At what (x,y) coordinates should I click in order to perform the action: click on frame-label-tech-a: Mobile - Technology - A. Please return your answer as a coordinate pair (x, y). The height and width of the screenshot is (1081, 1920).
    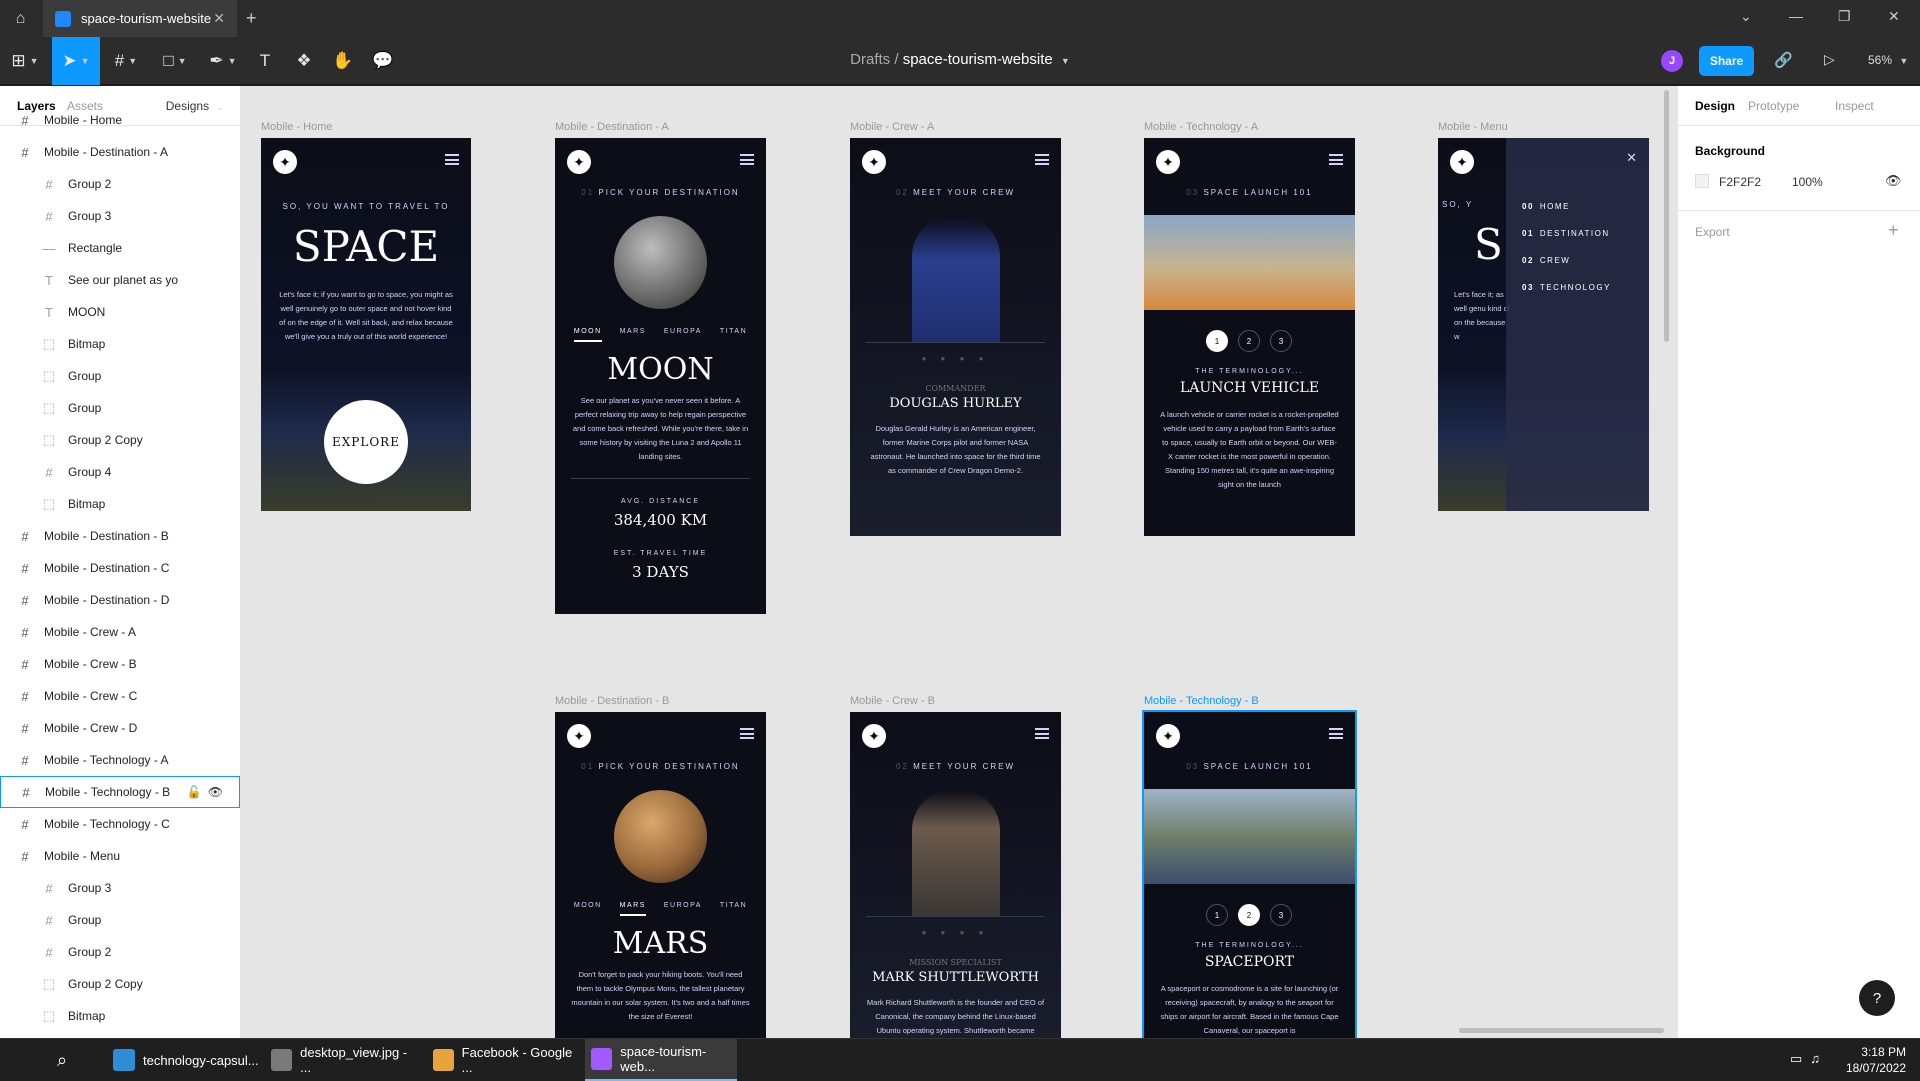
    Looking at the image, I should click on (1201, 127).